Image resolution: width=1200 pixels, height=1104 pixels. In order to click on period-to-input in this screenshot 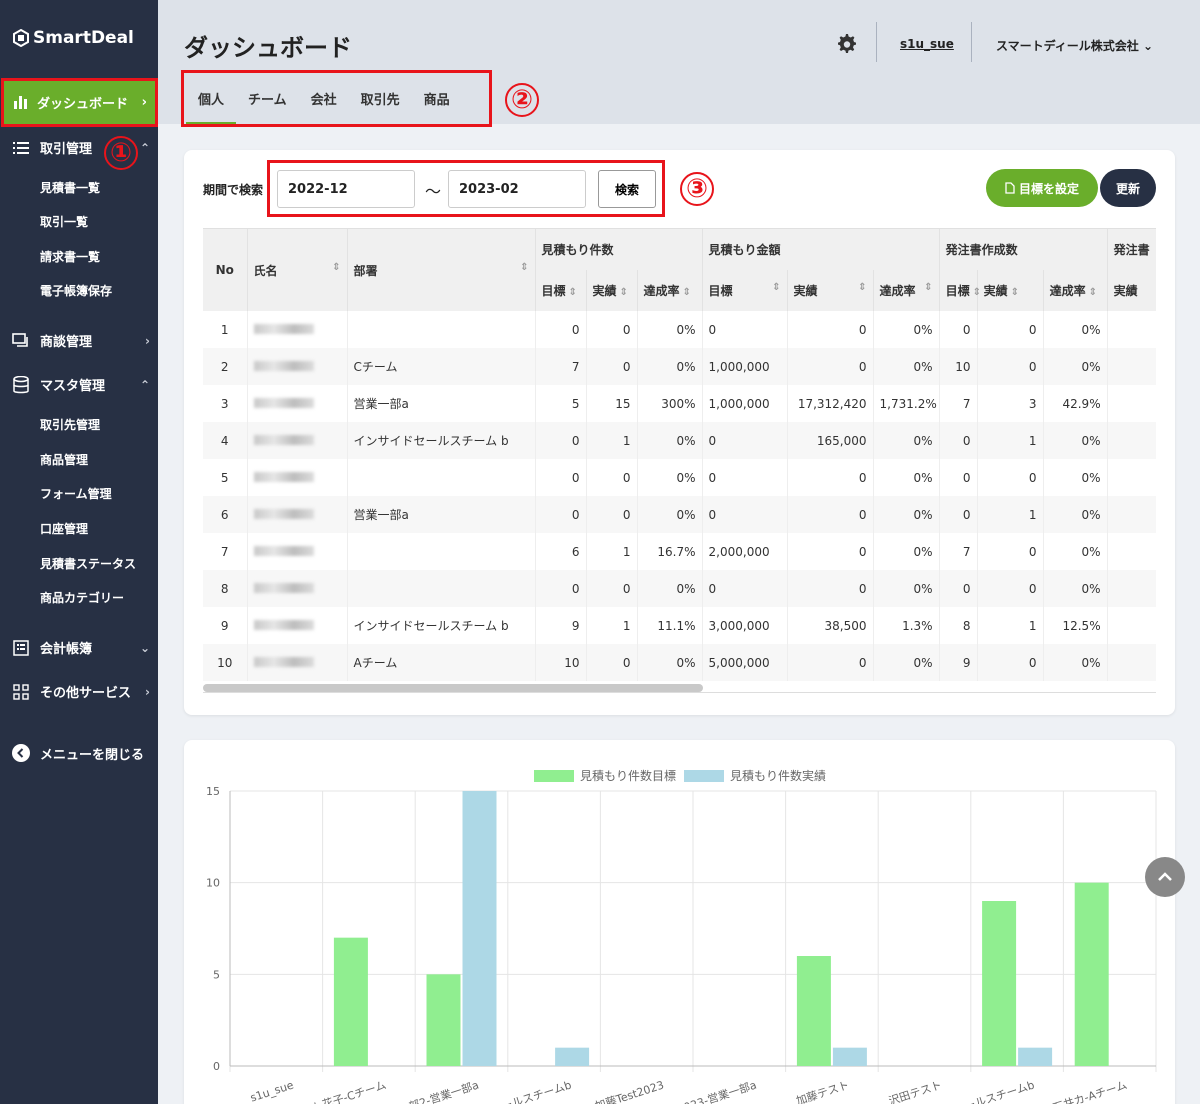, I will do `click(517, 189)`.